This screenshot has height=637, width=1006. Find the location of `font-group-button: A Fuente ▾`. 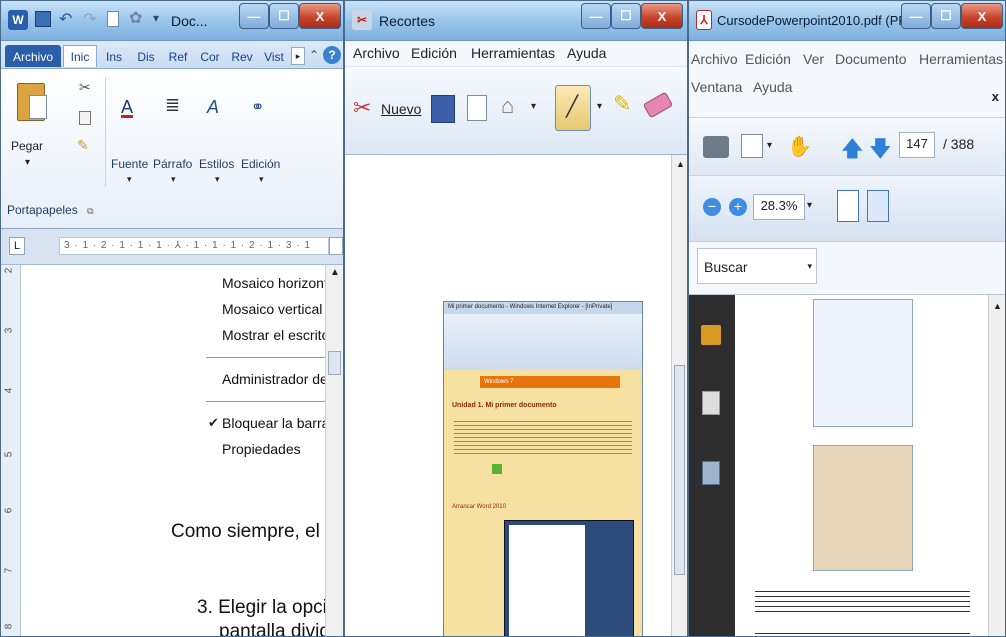

font-group-button: A Fuente ▾ is located at coordinates (131, 132).